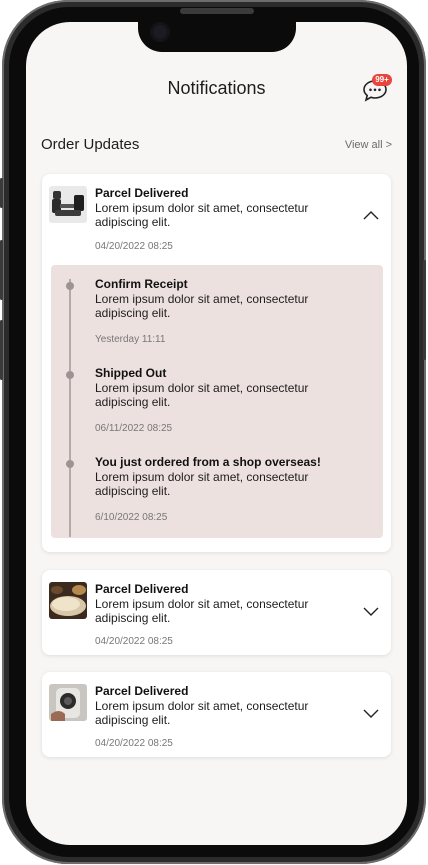 This screenshot has height=865, width=428. I want to click on timeline-title: Confirm Receipt, so click(141, 284).